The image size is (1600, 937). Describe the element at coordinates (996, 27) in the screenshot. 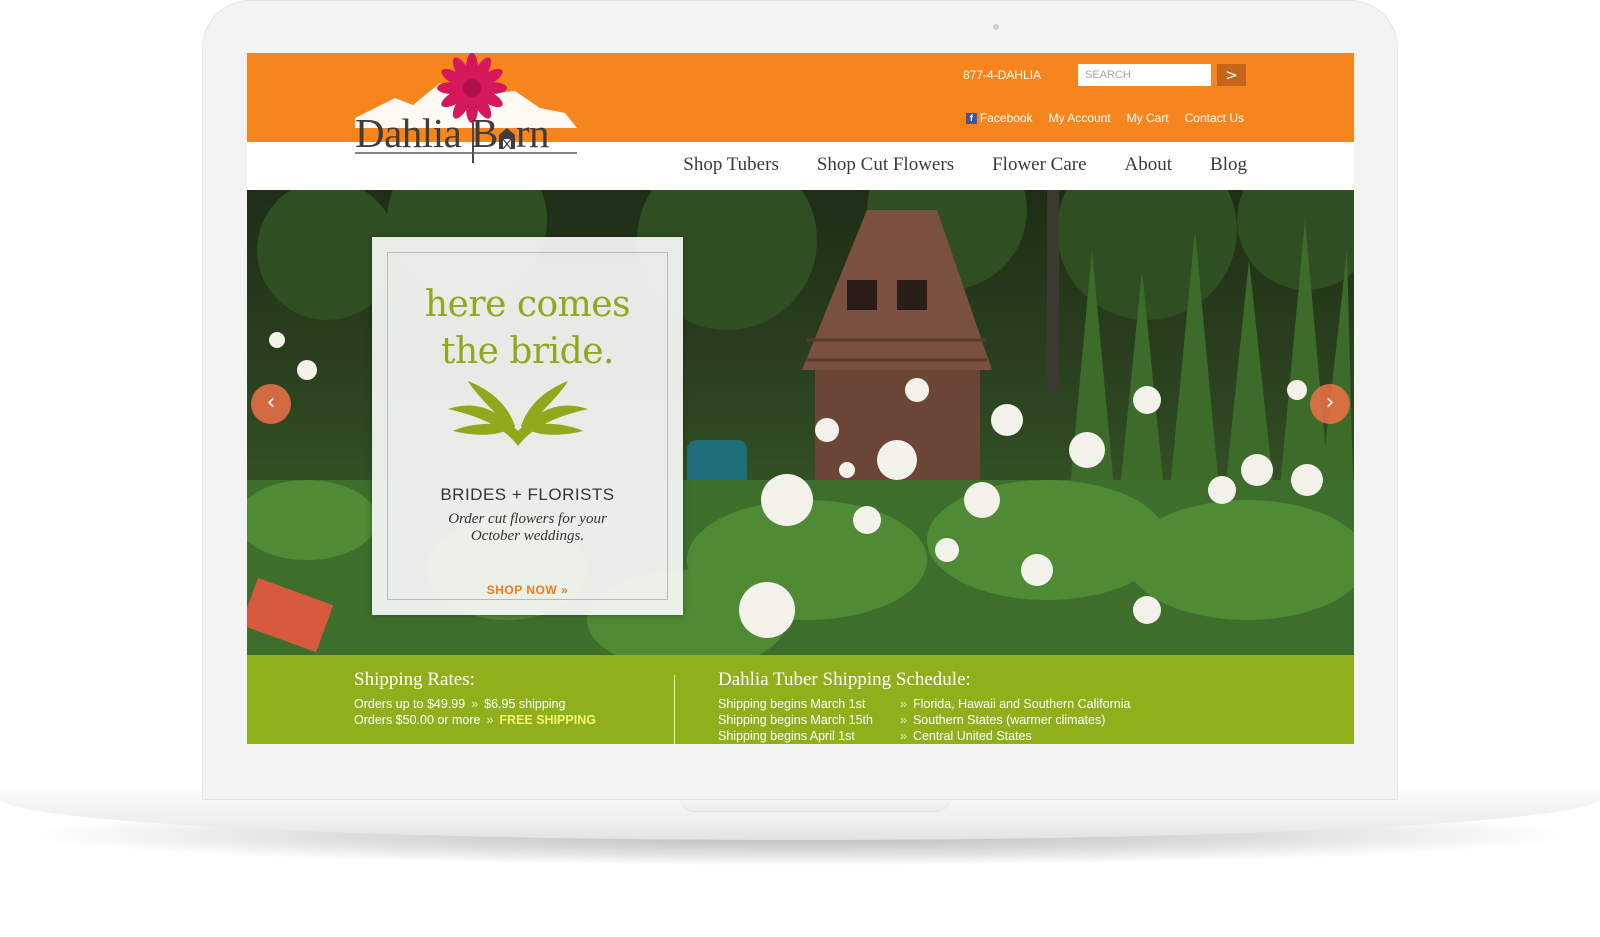

I see `camera-icon` at that location.